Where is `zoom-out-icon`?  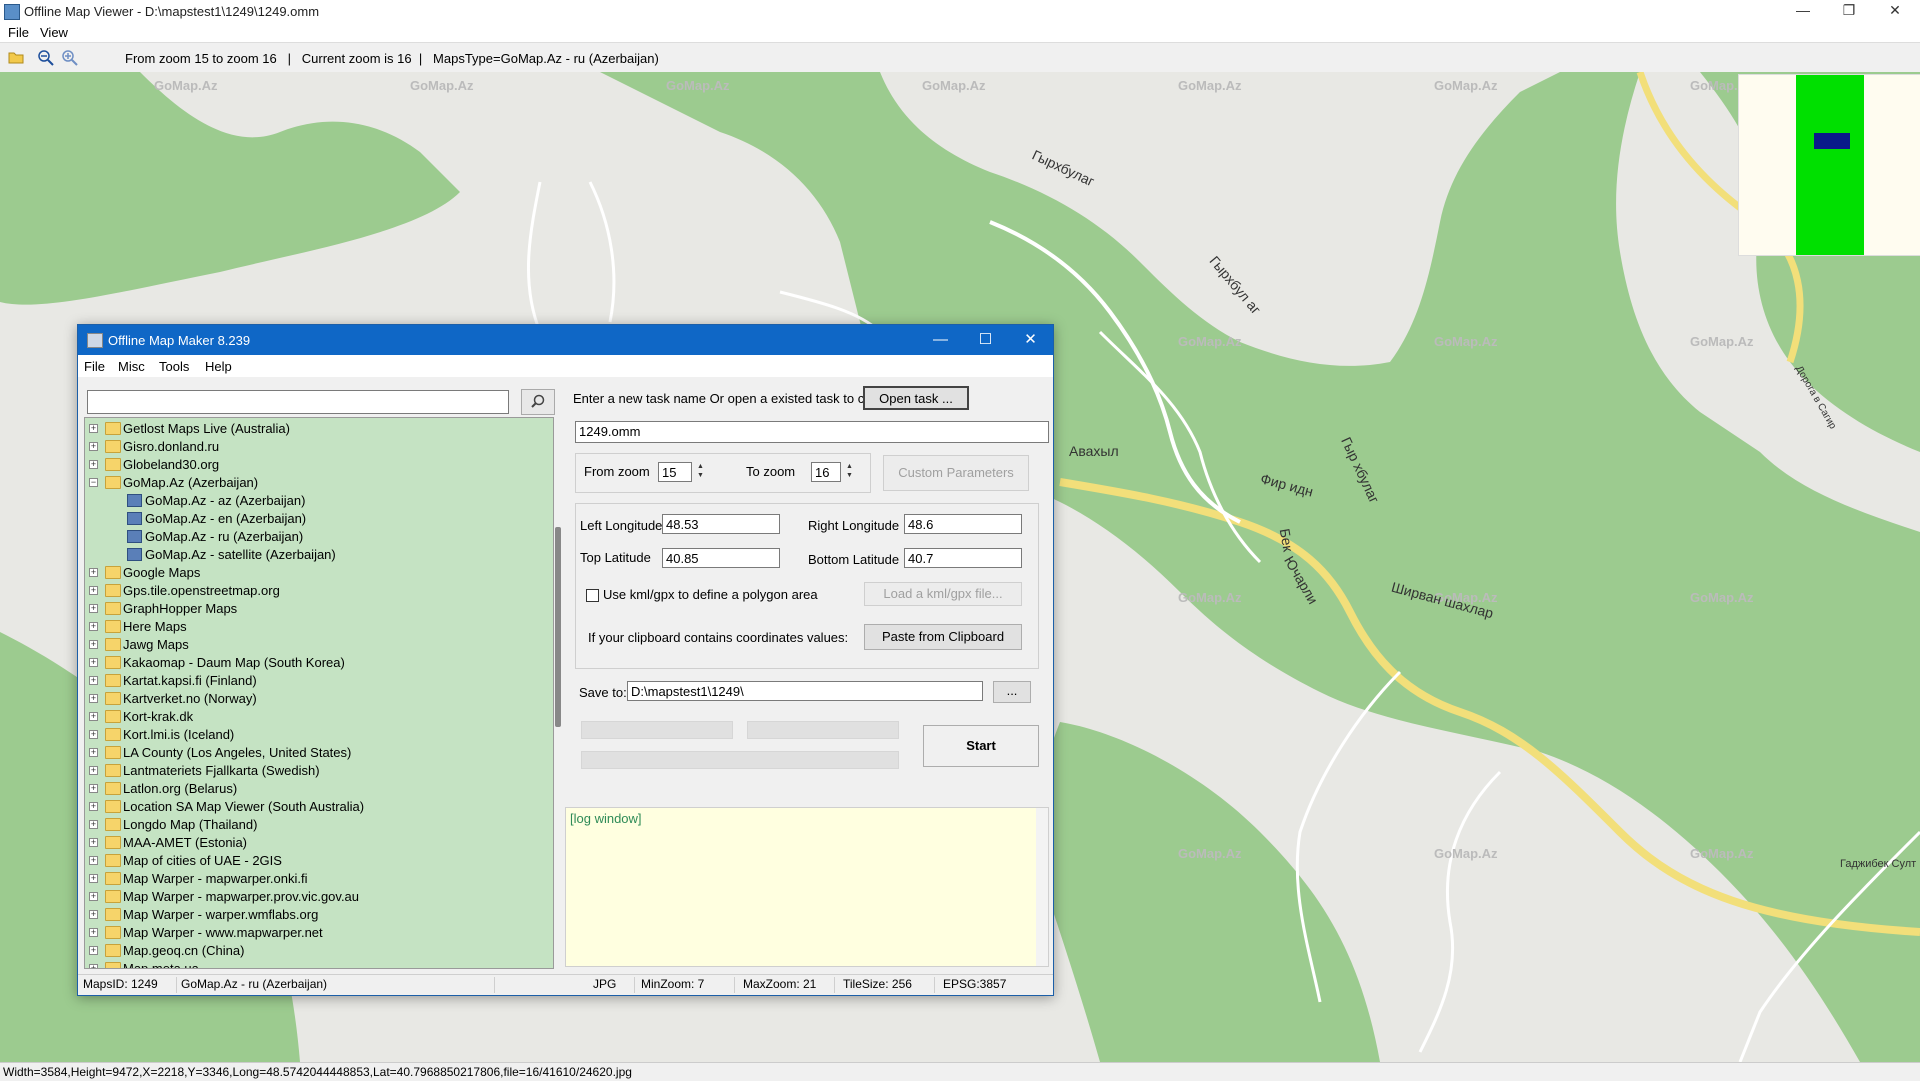 zoom-out-icon is located at coordinates (46, 59).